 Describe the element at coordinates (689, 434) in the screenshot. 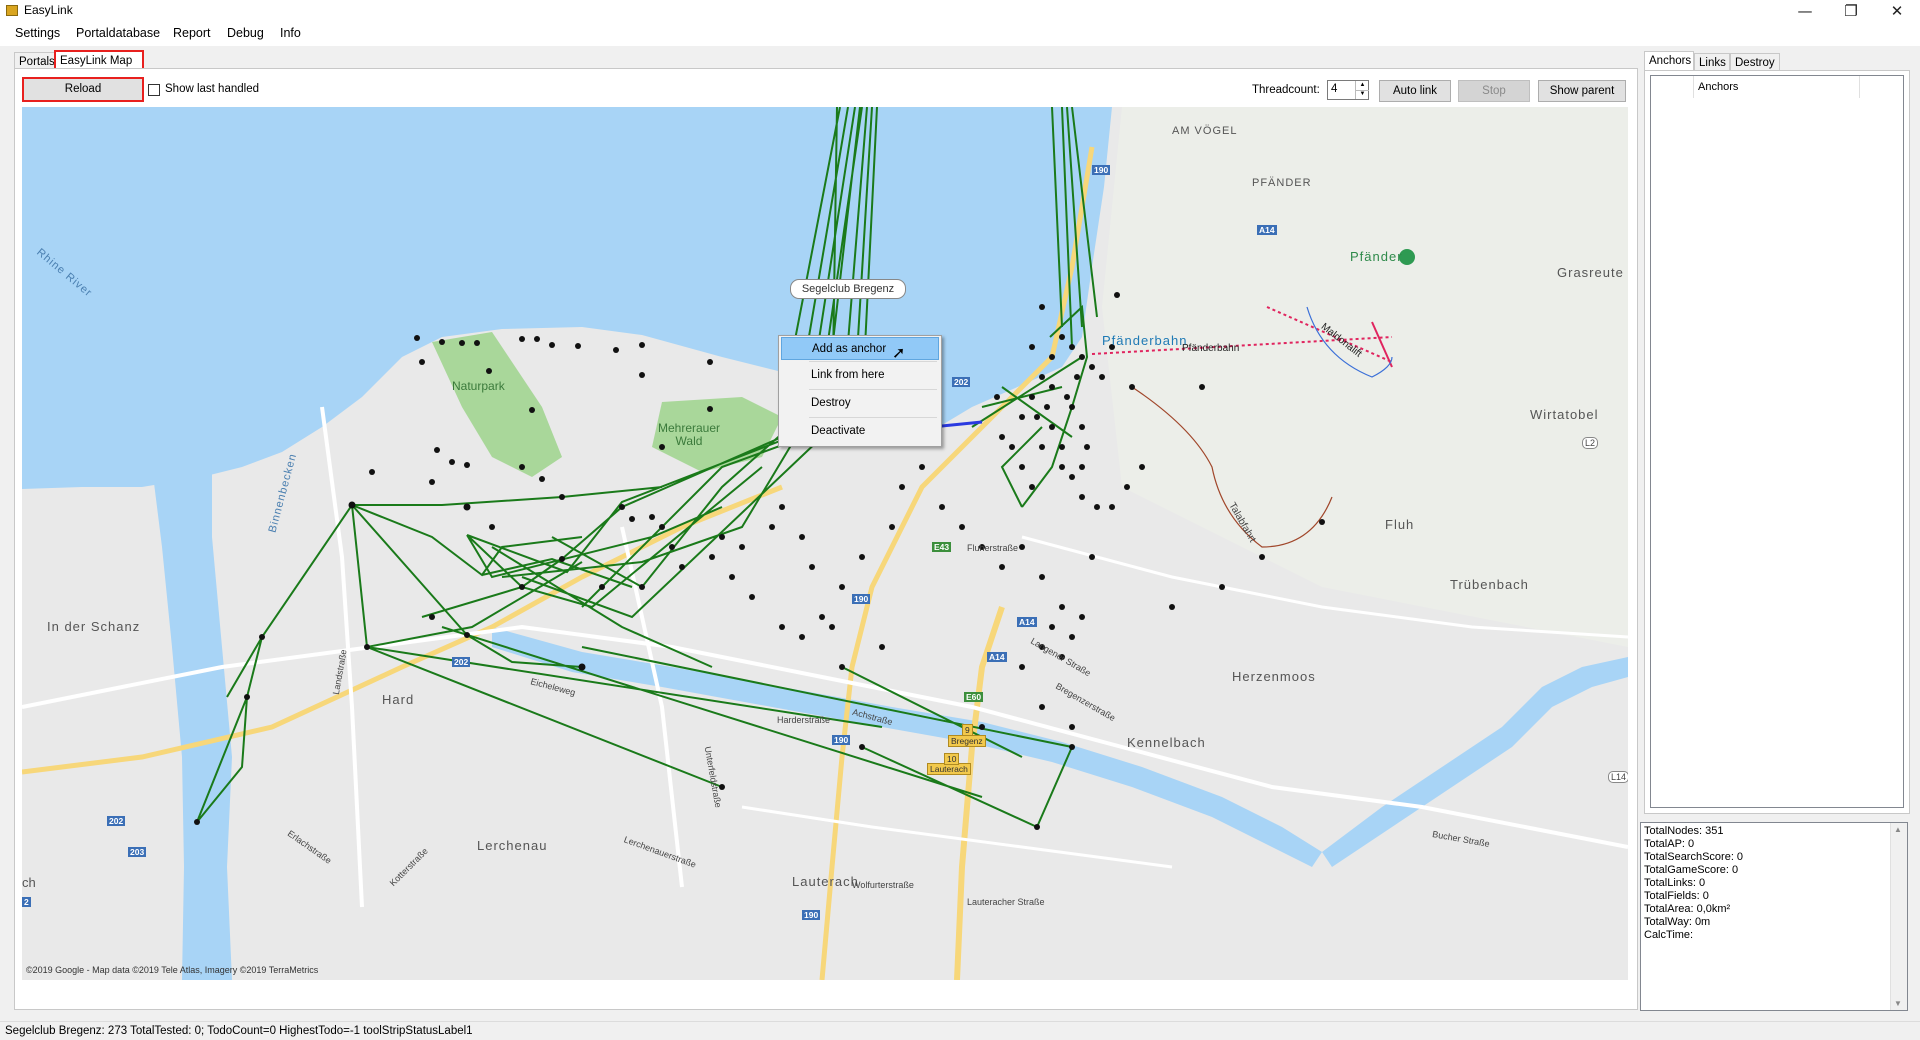

I see `map-label-mehrerauer-wald: Mehrerauer Wald` at that location.